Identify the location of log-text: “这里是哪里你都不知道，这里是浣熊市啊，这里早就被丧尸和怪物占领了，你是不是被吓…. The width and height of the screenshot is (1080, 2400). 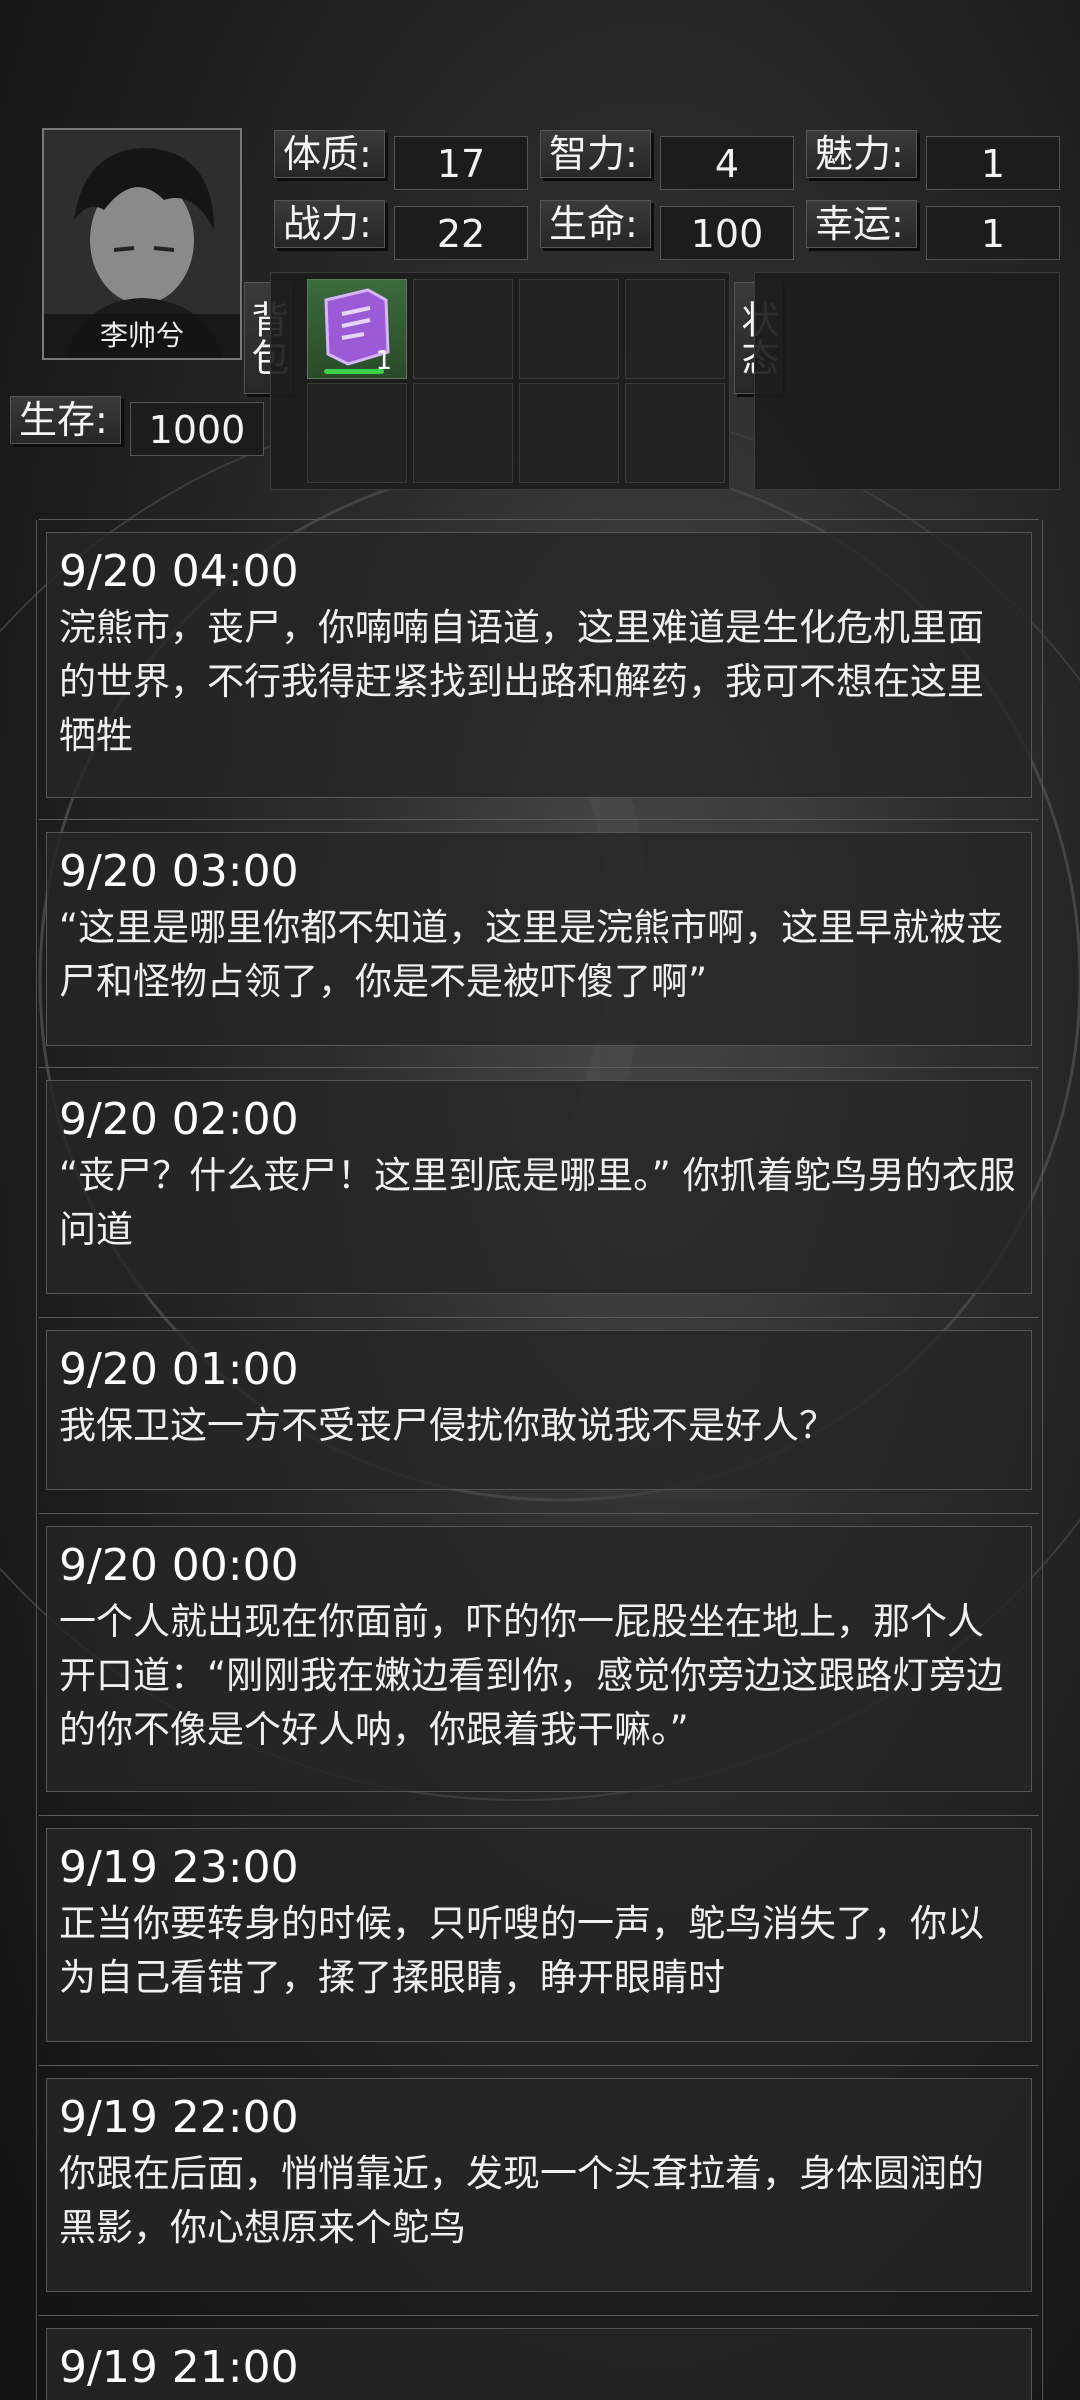
(531, 954).